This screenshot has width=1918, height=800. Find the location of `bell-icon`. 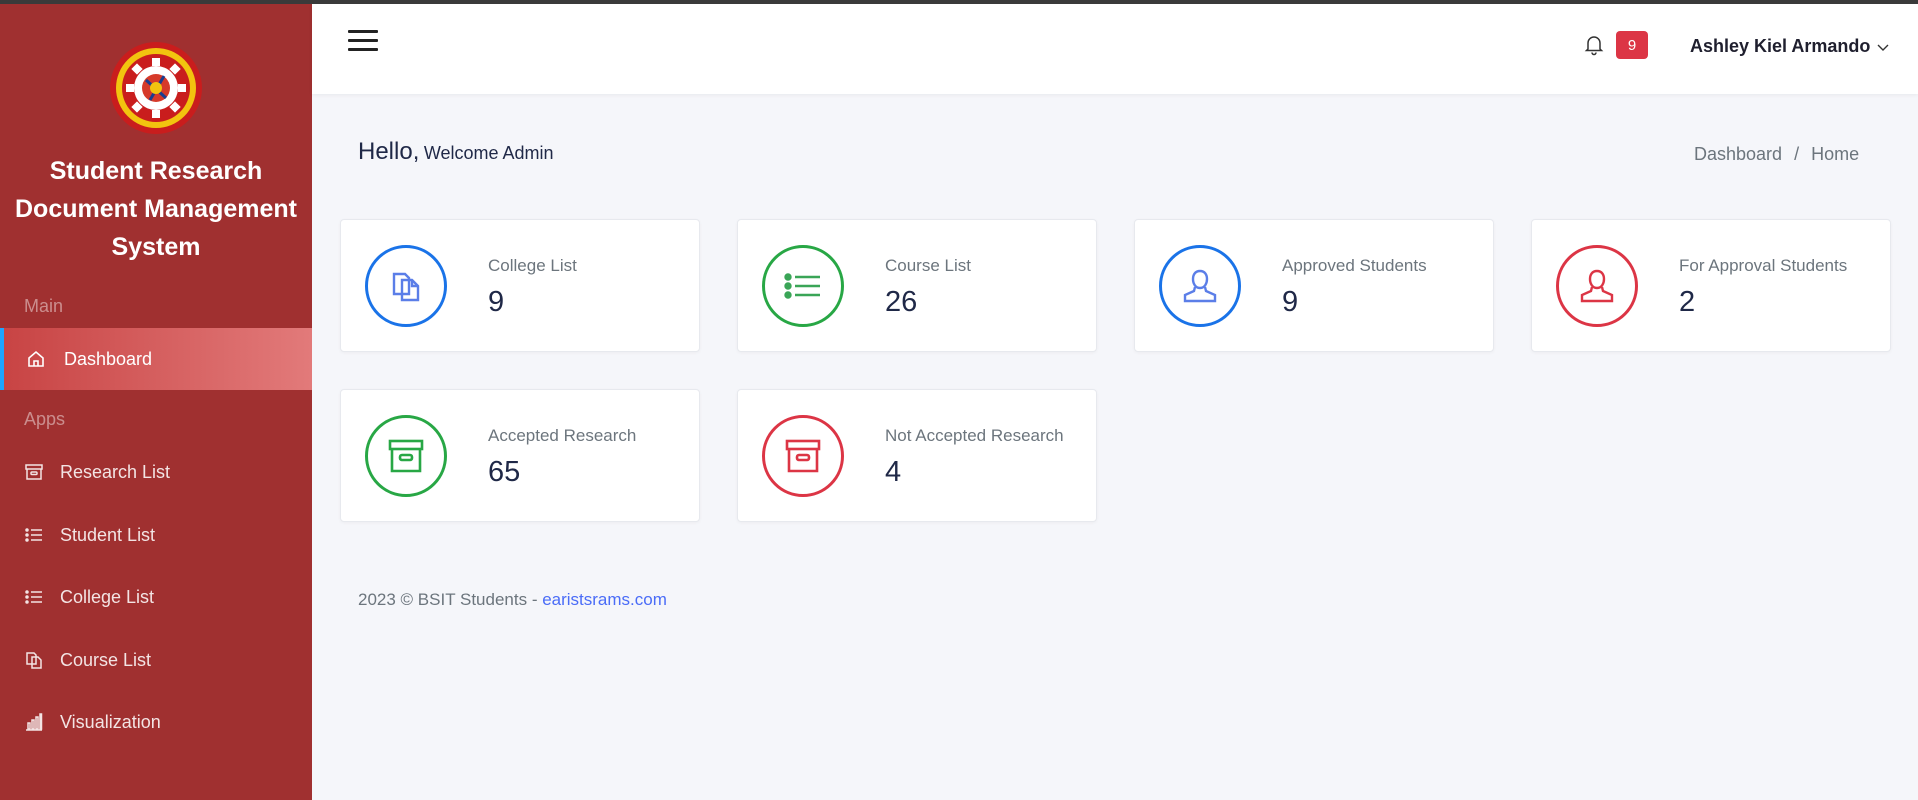

bell-icon is located at coordinates (1594, 44).